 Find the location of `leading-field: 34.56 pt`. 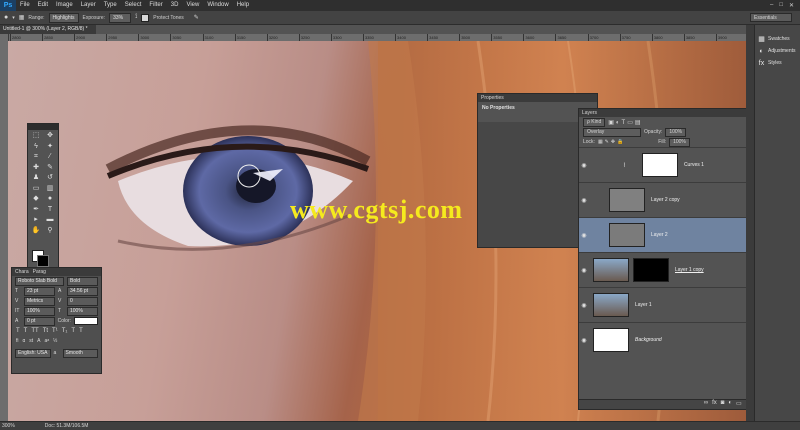

leading-field: 34.56 pt is located at coordinates (82, 291).